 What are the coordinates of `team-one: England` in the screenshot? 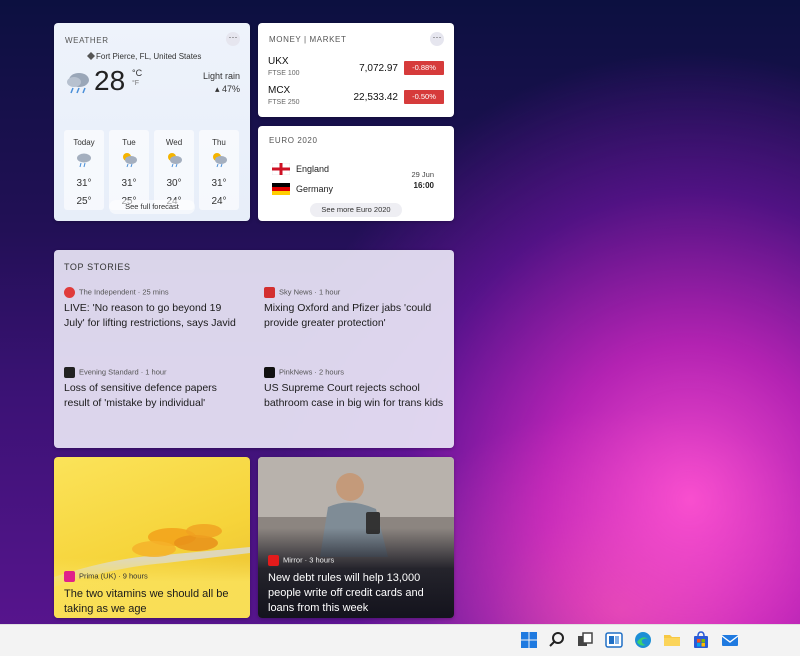 It's located at (313, 169).